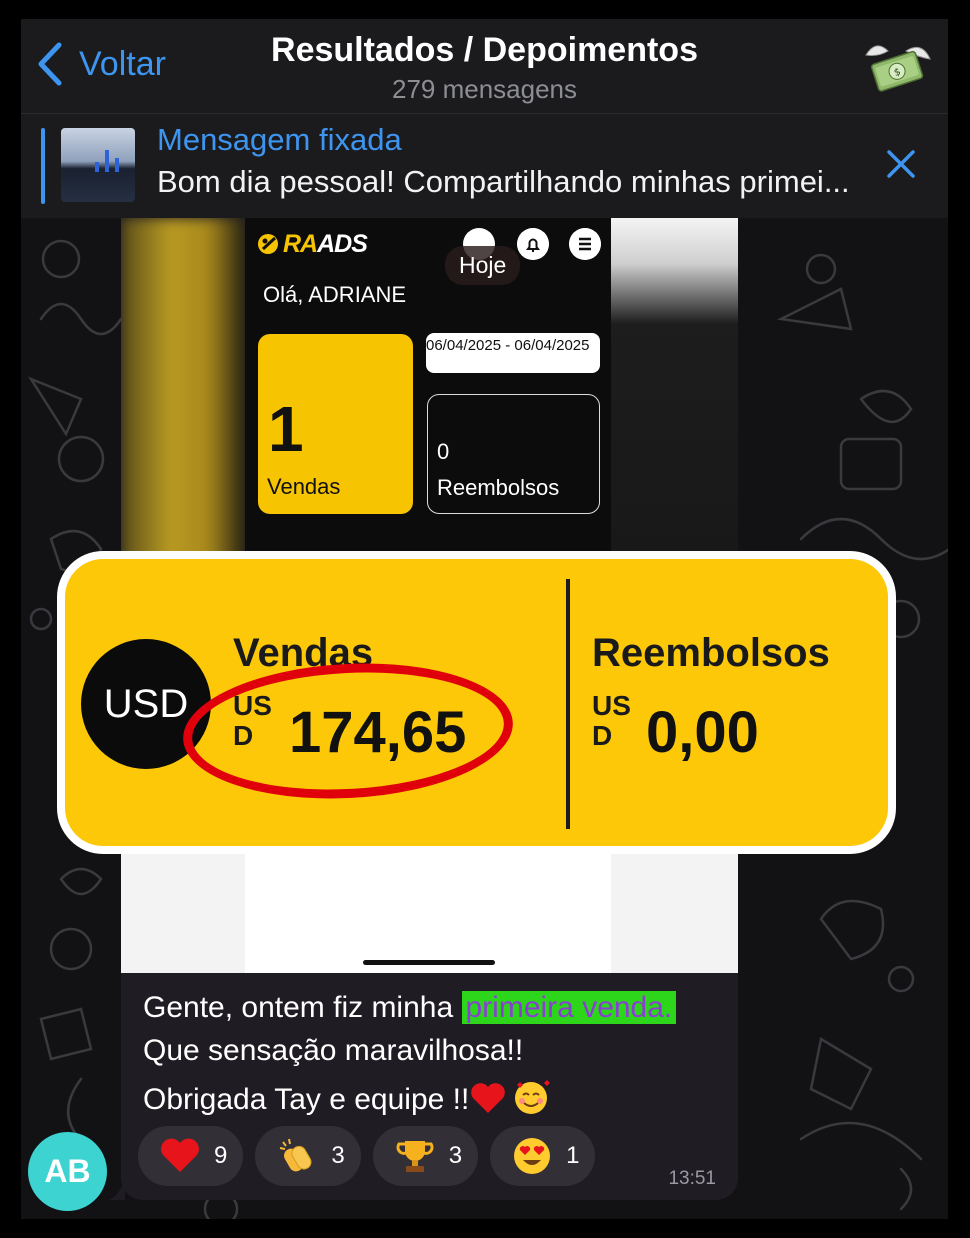 Image resolution: width=970 pixels, height=1238 pixels. I want to click on red-highlight-circle, so click(348, 731).